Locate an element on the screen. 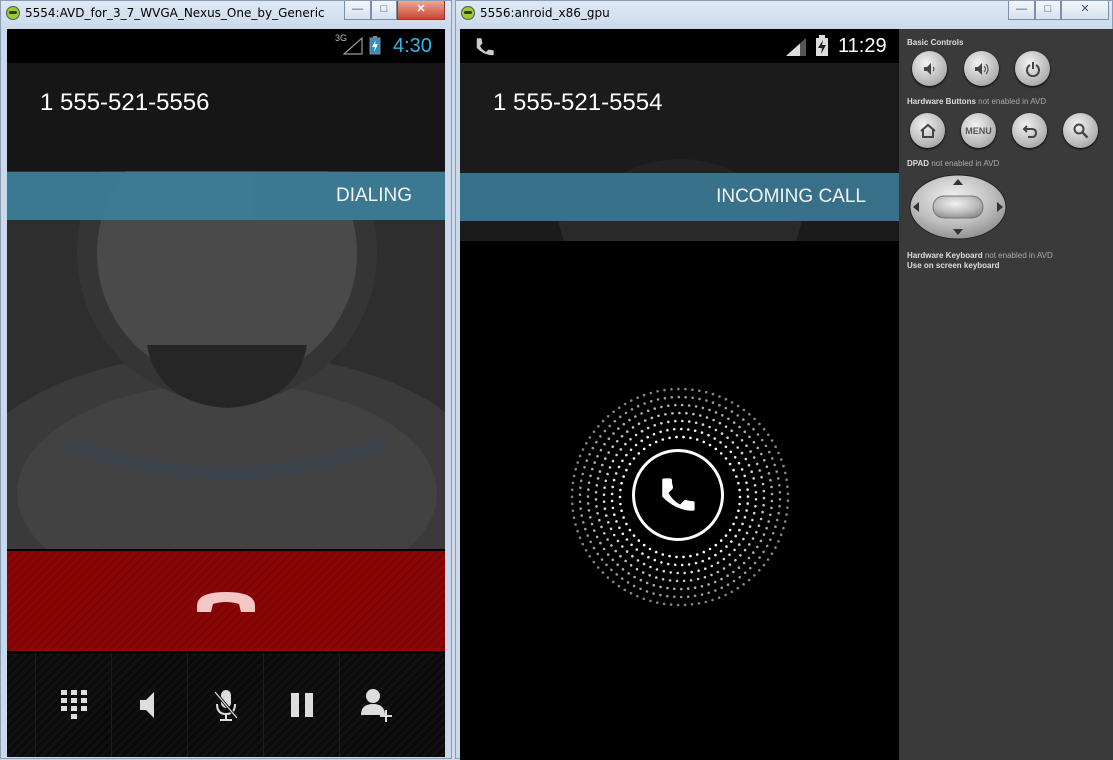  home-icon is located at coordinates (927, 130).